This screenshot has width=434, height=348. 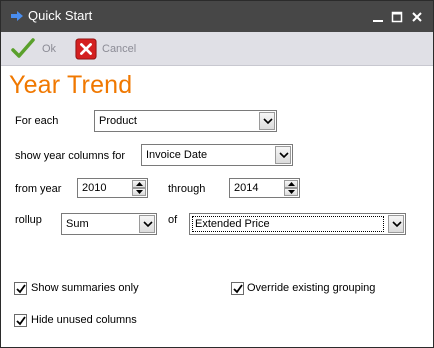 I want to click on through-label: through, so click(x=187, y=189).